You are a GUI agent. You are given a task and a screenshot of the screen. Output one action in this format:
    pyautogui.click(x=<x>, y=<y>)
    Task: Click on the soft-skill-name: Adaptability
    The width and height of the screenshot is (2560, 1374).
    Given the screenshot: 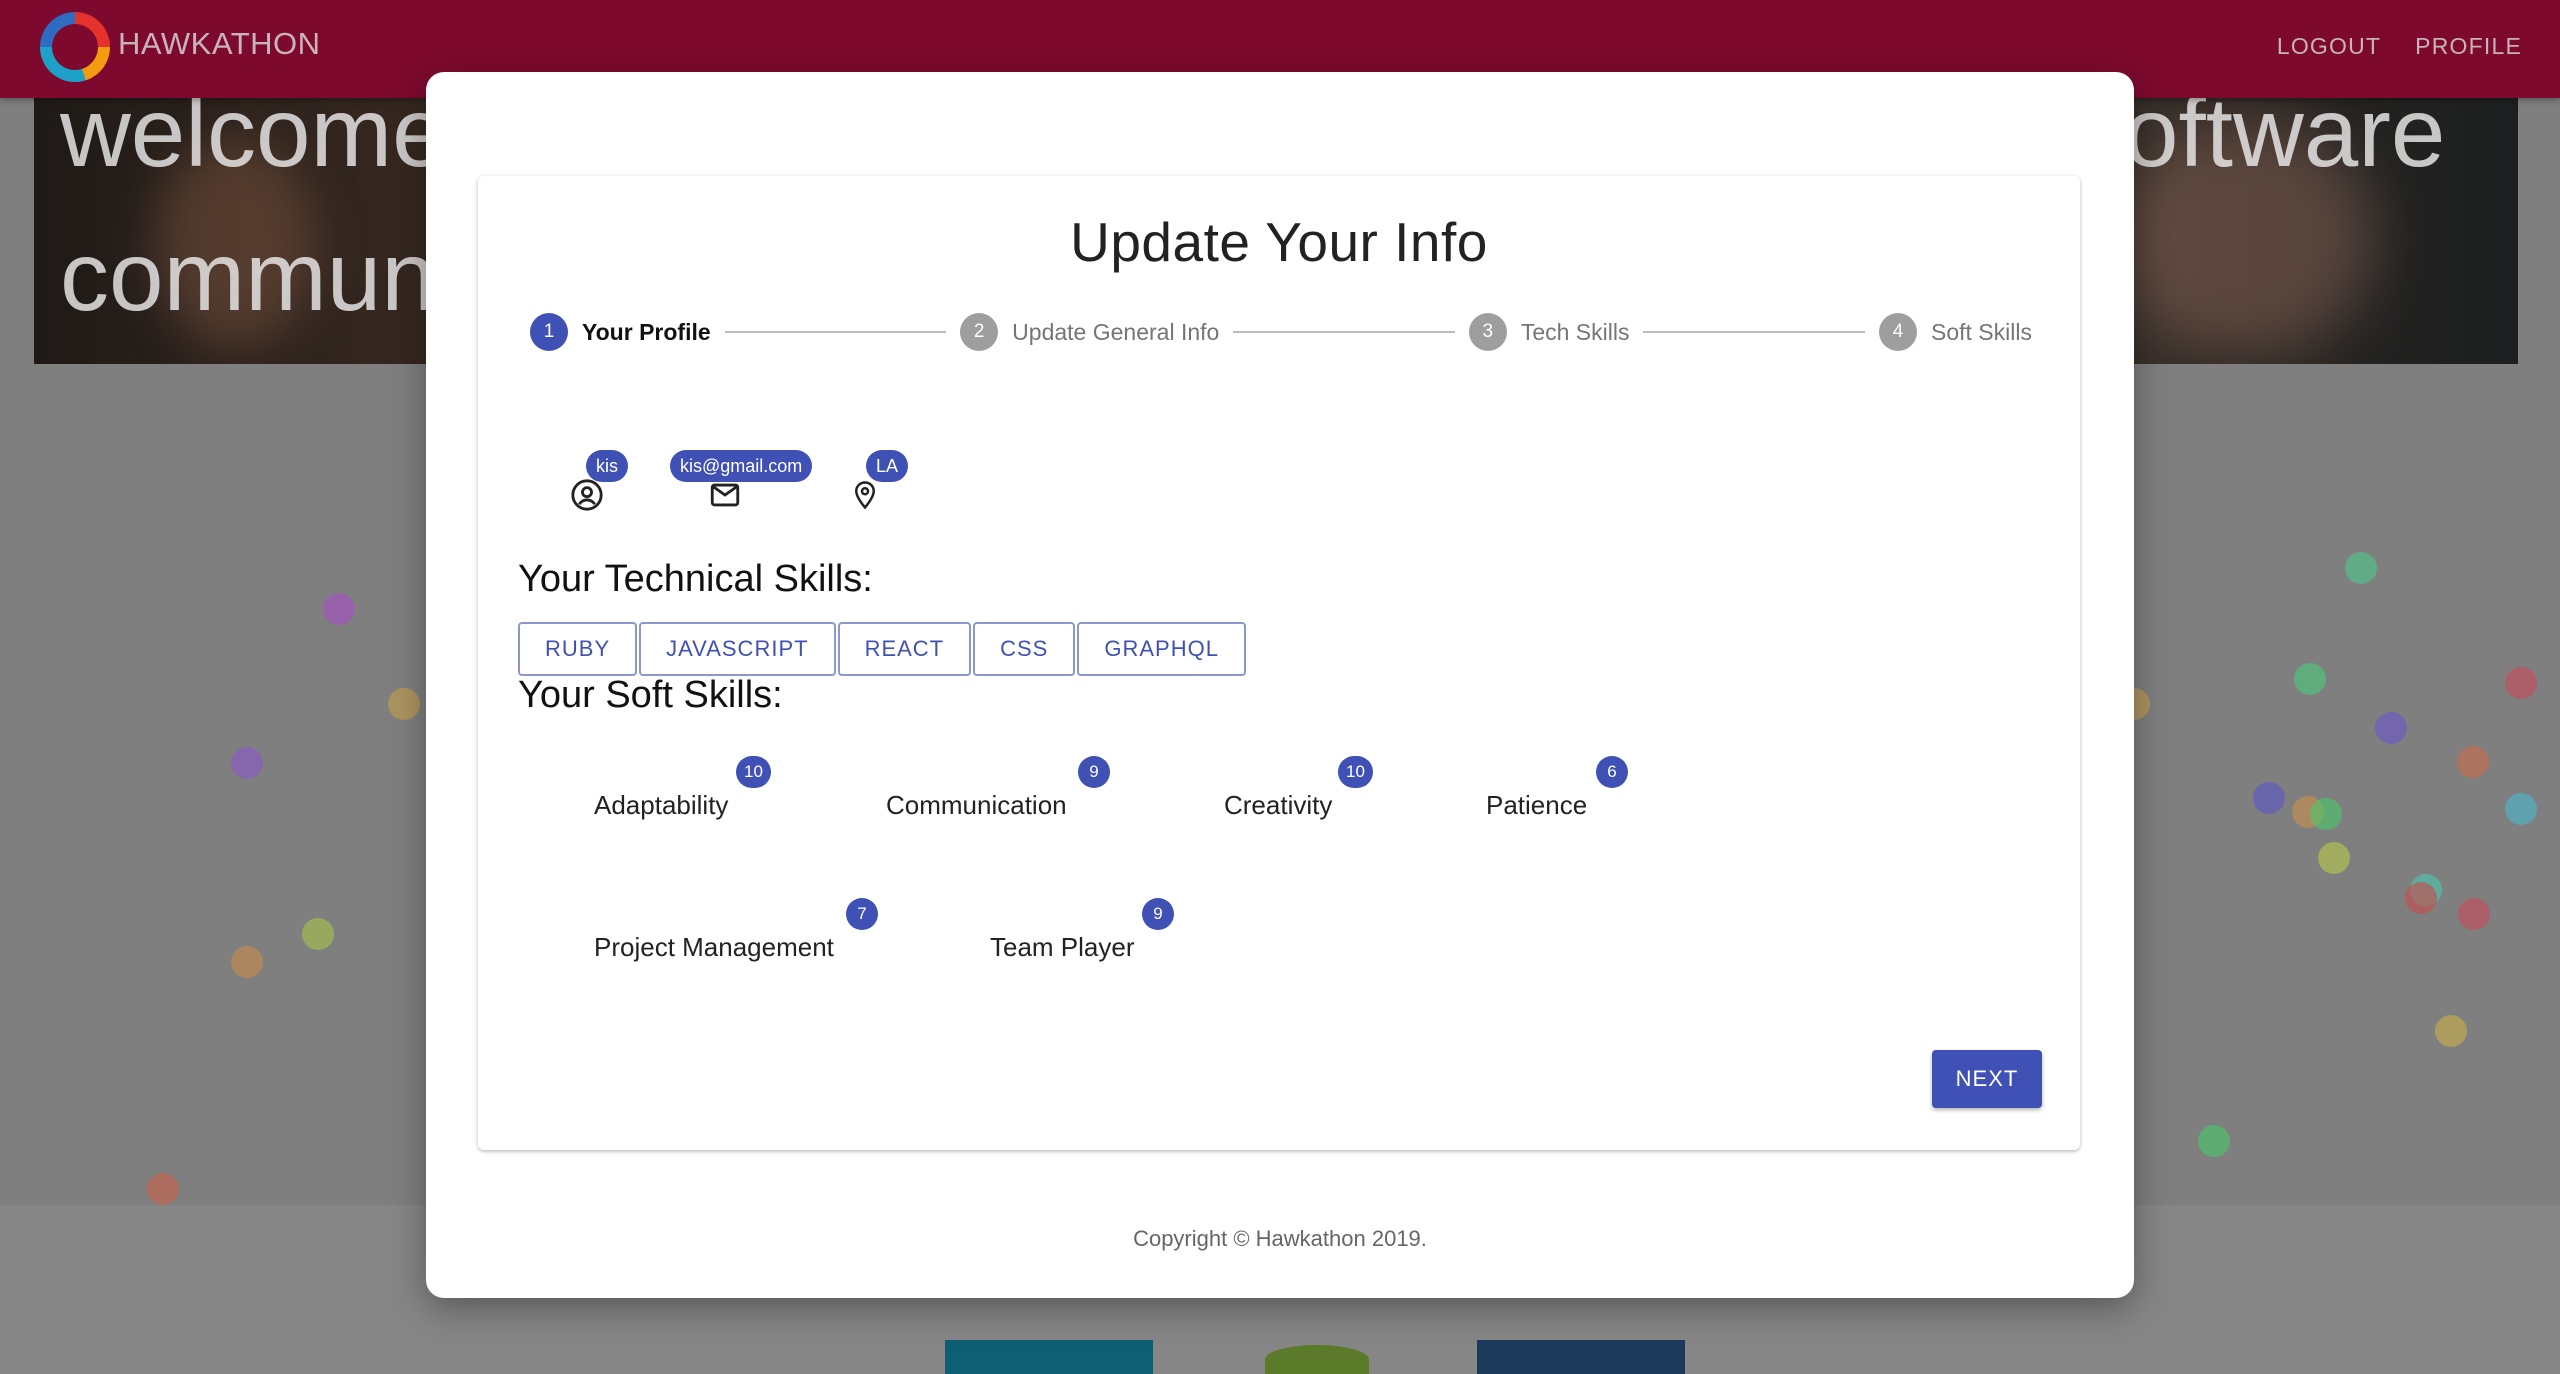 What is the action you would take?
    pyautogui.click(x=661, y=805)
    